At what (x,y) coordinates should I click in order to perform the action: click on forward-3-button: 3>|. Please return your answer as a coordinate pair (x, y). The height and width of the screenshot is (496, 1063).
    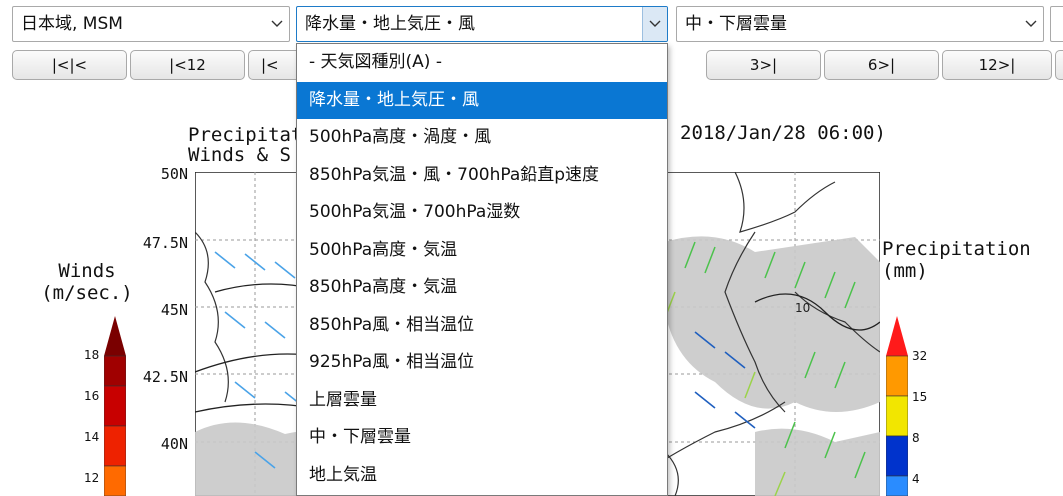
    Looking at the image, I should click on (763, 65).